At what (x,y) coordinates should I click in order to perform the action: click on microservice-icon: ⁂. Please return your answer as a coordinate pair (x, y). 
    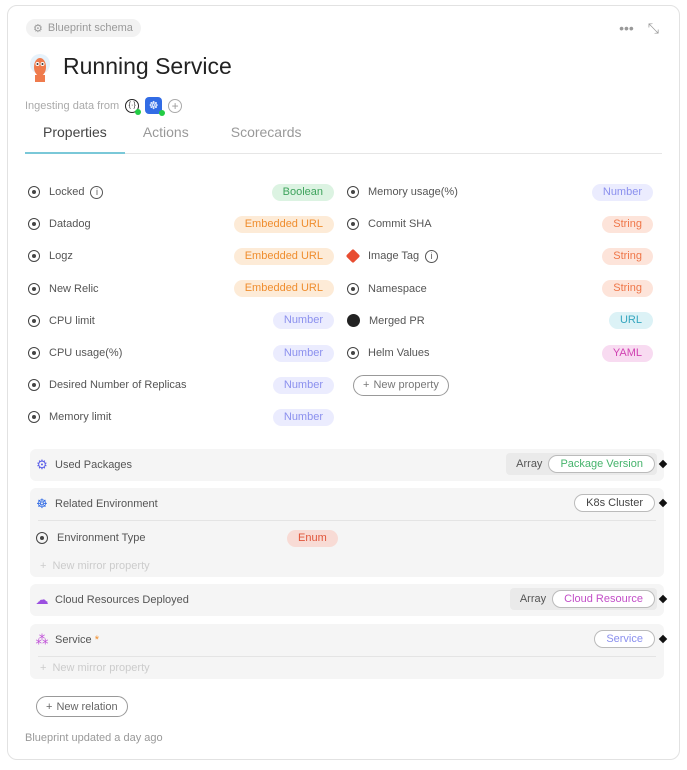
    Looking at the image, I should click on (42, 639).